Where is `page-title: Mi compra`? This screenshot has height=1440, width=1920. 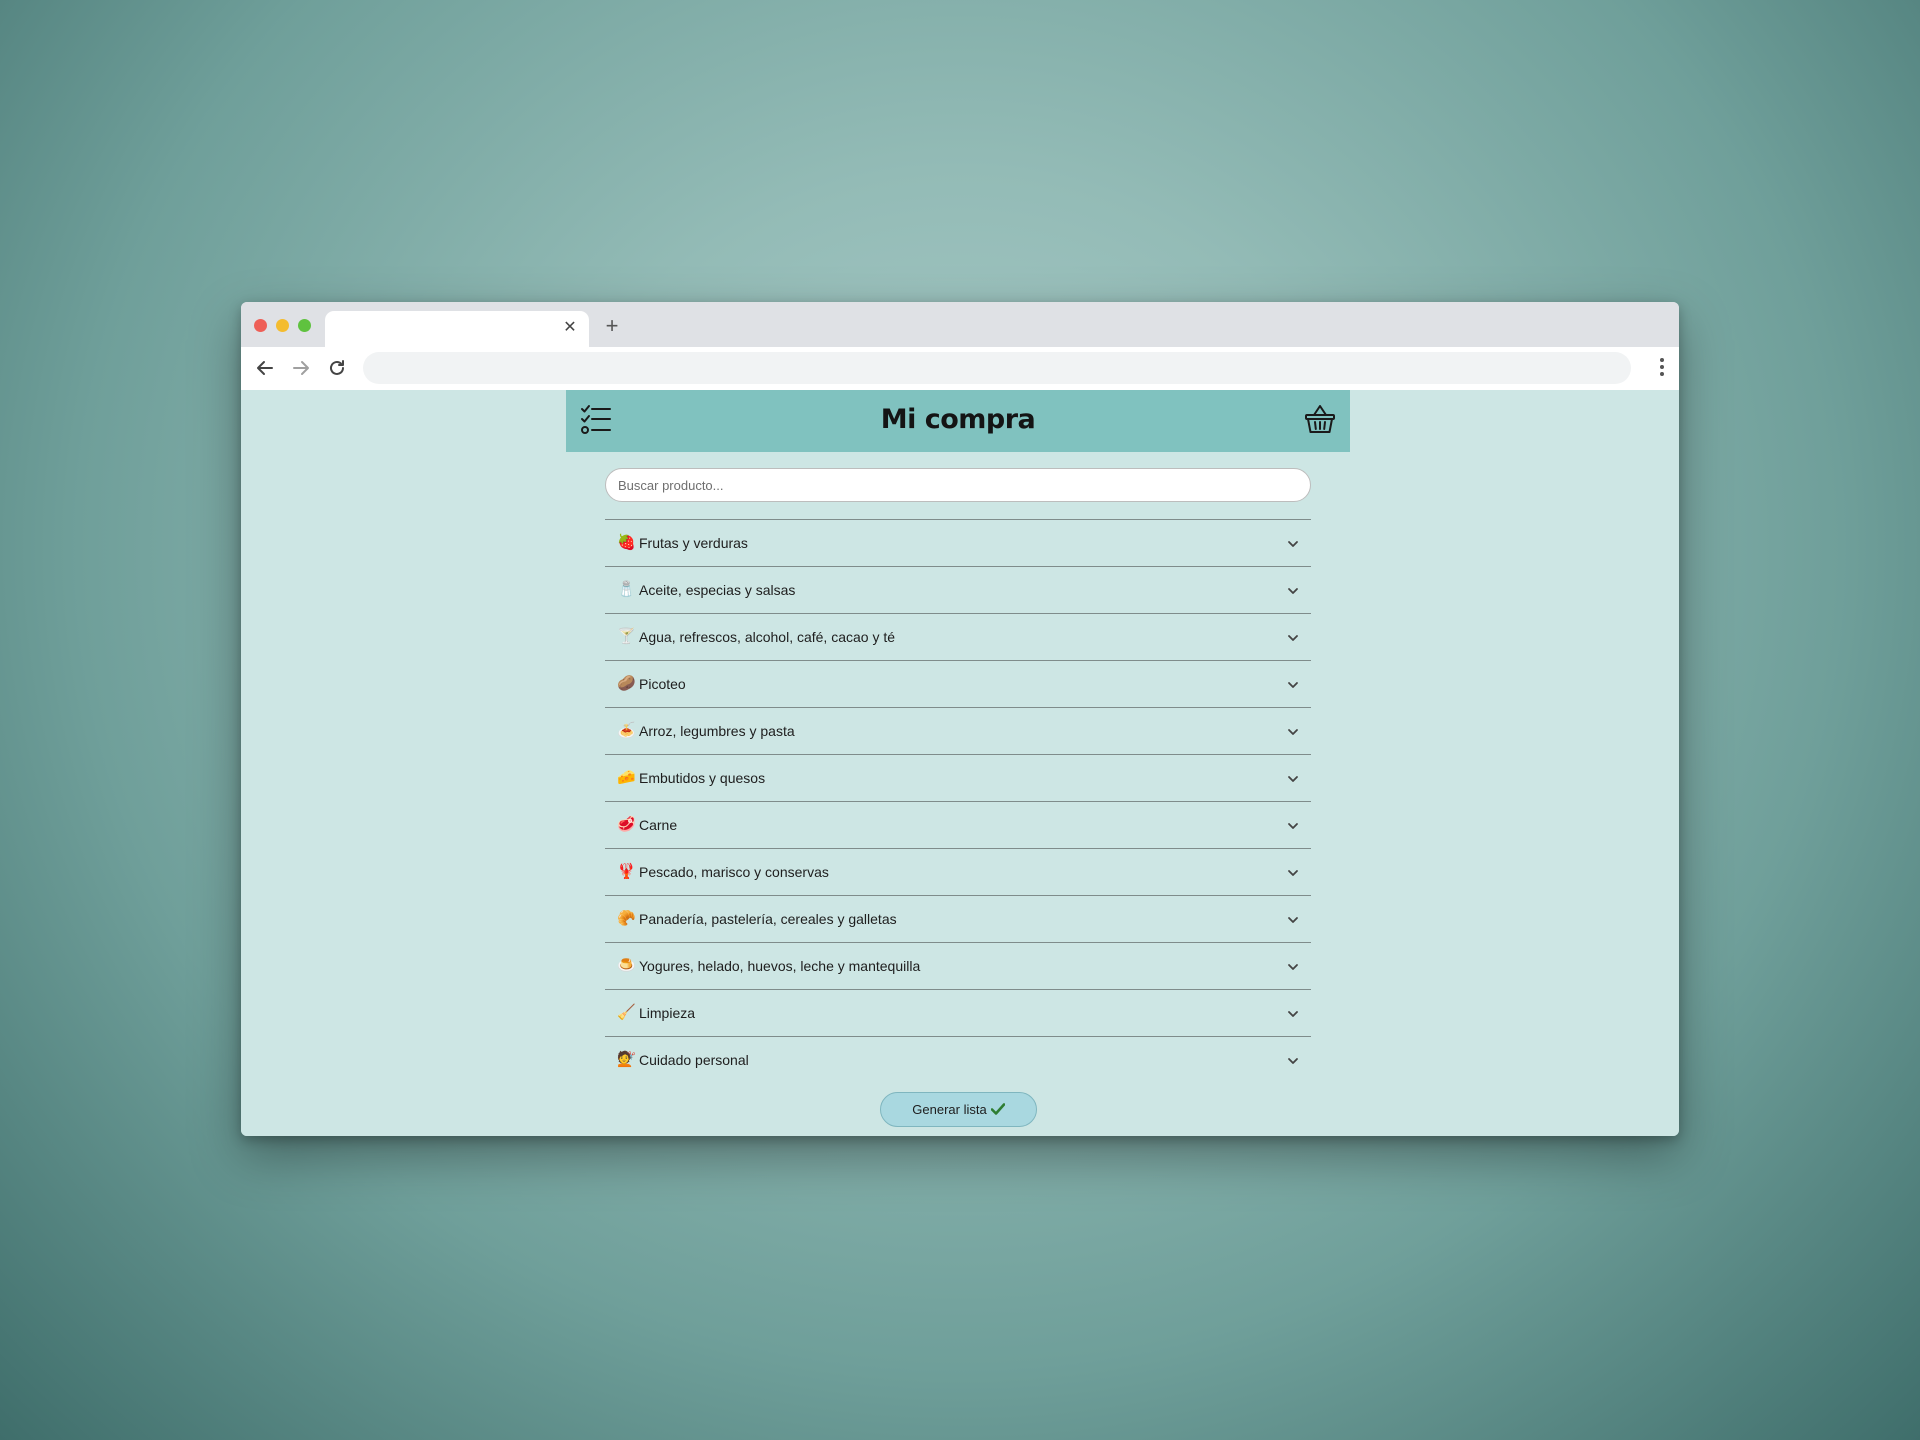
page-title: Mi compra is located at coordinates (958, 419).